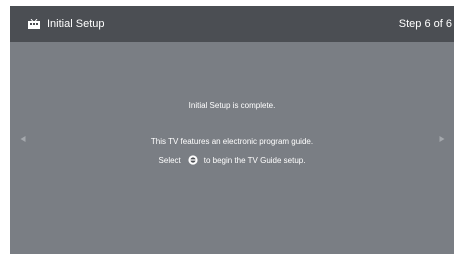 This screenshot has height=260, width=462. I want to click on complete-message: Initial Setup is complete., so click(232, 105).